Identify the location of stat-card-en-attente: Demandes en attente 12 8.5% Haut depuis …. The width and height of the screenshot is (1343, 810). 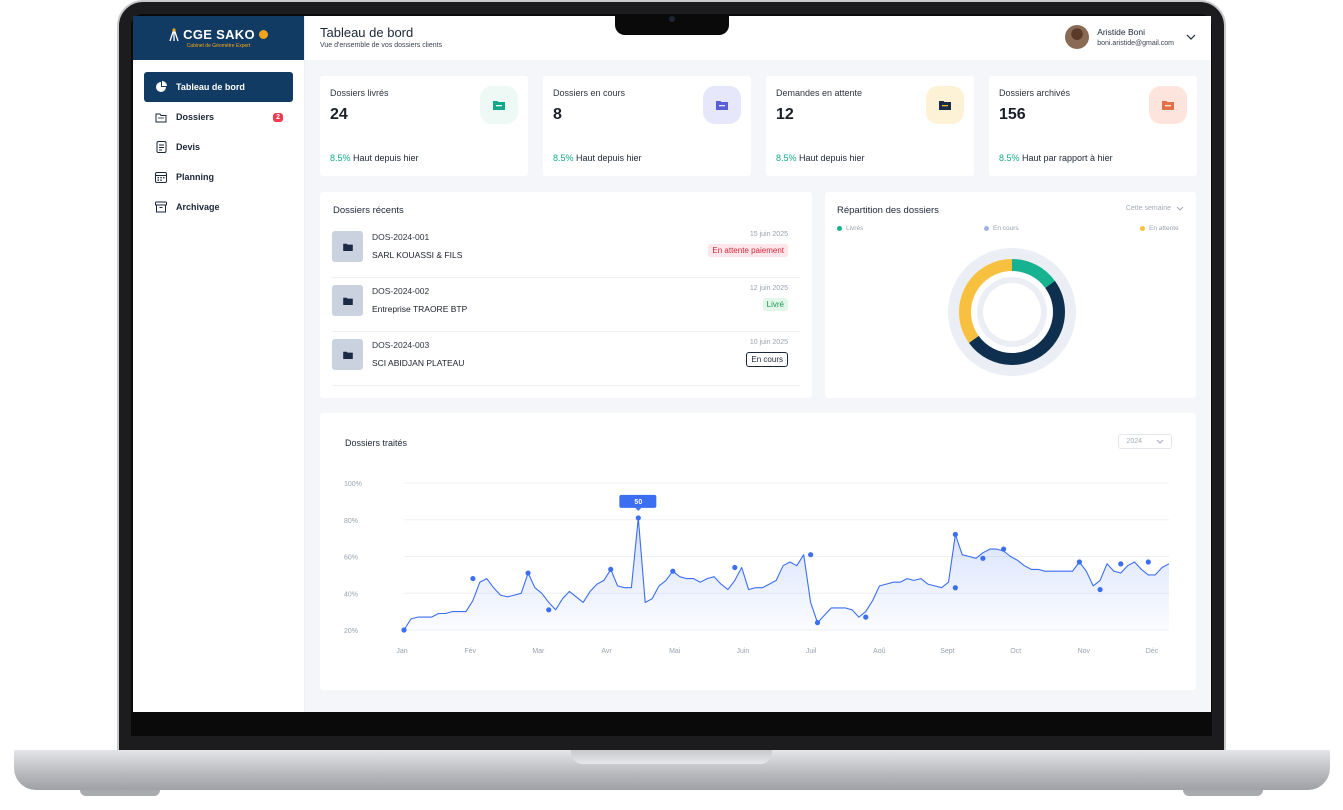
(870, 126).